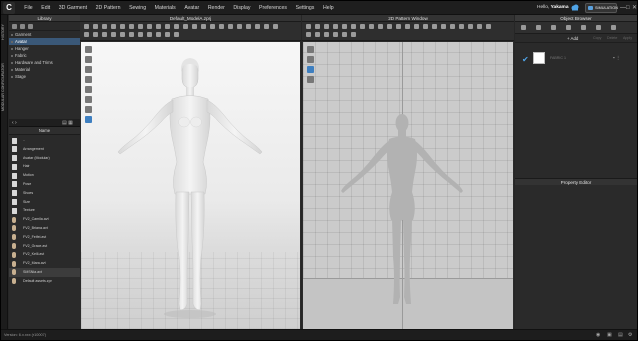 The width and height of the screenshot is (638, 341). Describe the element at coordinates (104, 26) in the screenshot. I see `fold-tool-icon` at that location.